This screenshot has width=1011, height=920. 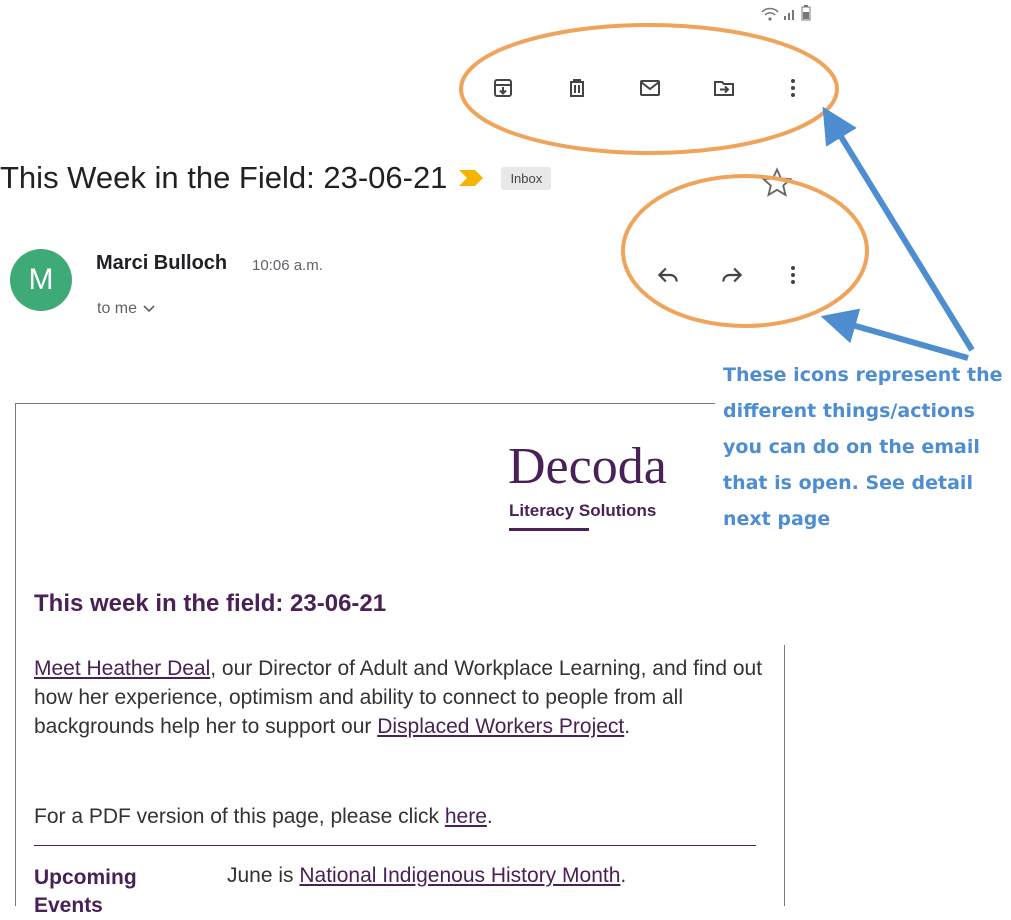 I want to click on decoda-logo: Decoda Literacy Solutions, so click(x=613, y=487).